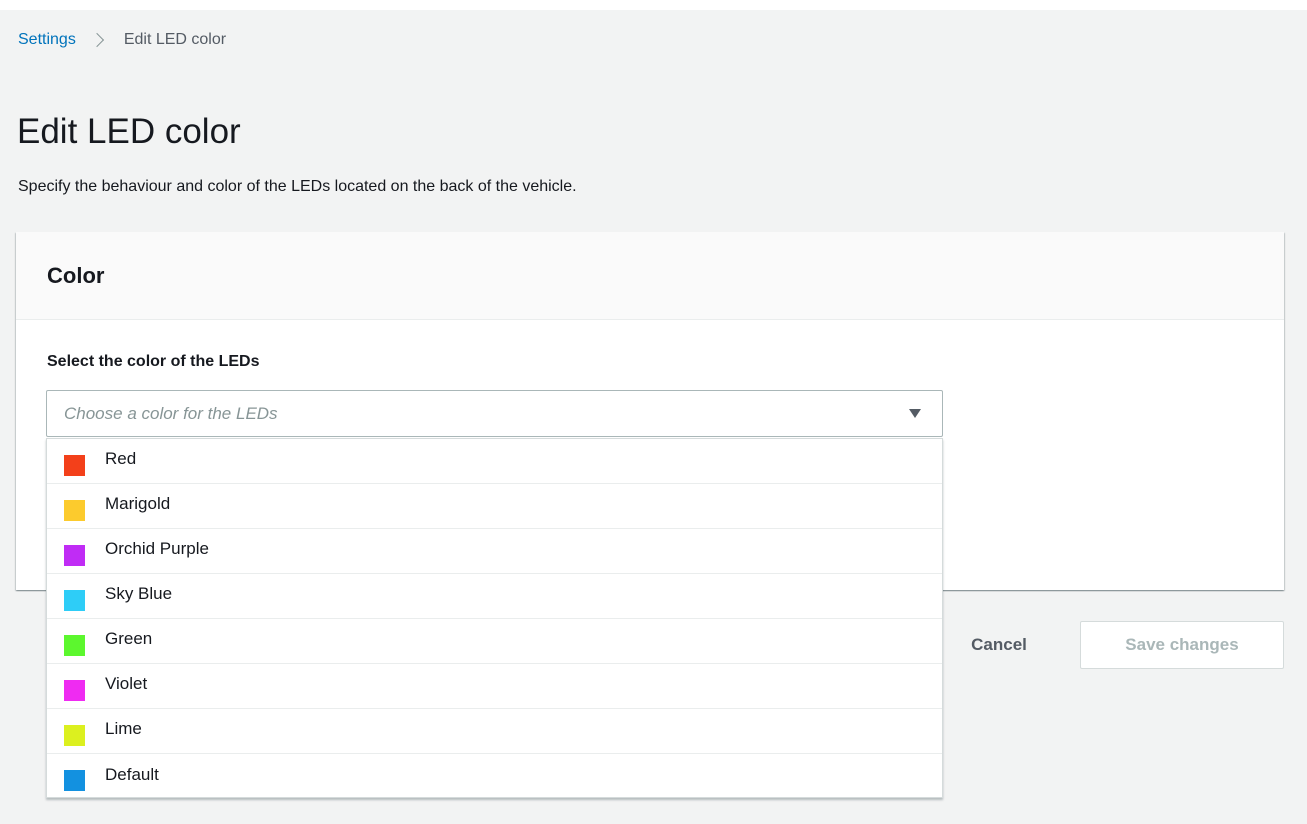 This screenshot has height=824, width=1307. What do you see at coordinates (494, 686) in the screenshot?
I see `color-option: Violet` at bounding box center [494, 686].